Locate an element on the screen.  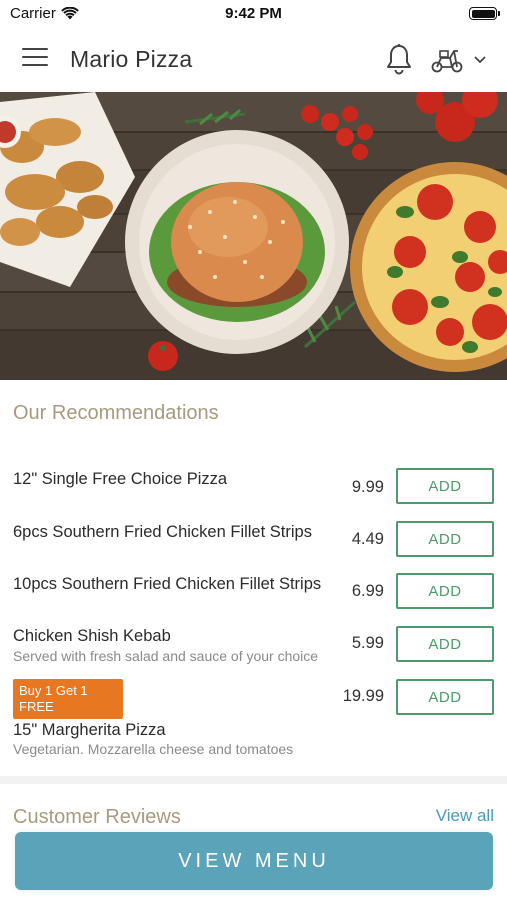
bell-icon is located at coordinates (399, 59).